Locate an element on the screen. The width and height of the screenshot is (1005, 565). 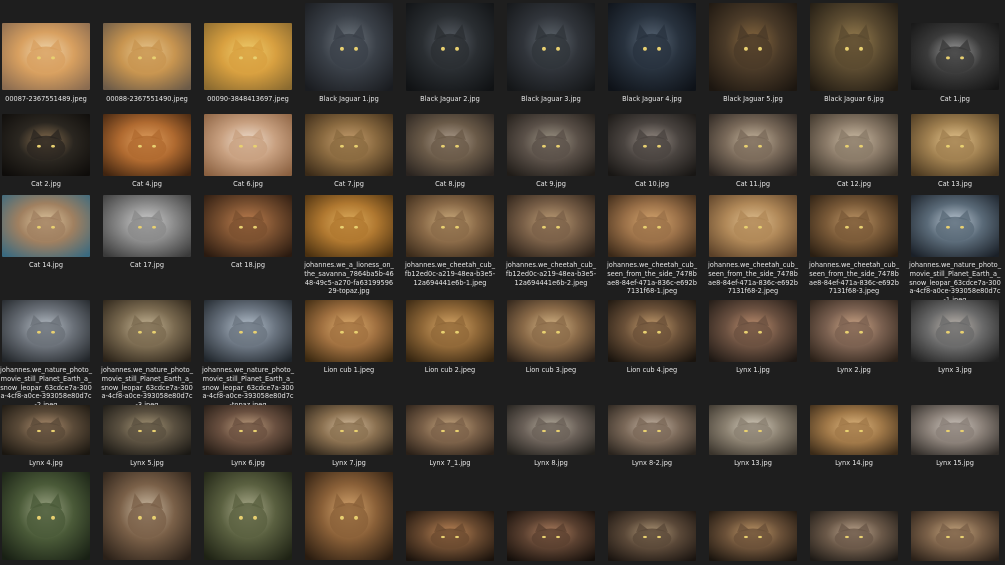
file-name: Lynx 15.jpg is located at coordinates (955, 463).